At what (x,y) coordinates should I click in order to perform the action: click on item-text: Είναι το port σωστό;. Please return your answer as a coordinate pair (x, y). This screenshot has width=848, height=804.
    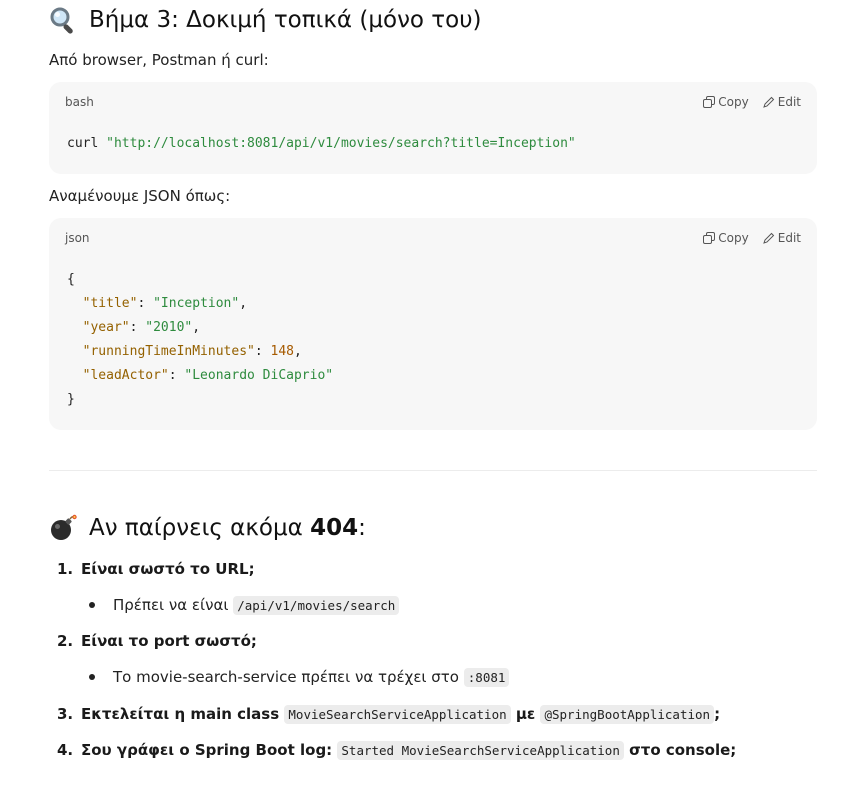
    Looking at the image, I should click on (169, 641).